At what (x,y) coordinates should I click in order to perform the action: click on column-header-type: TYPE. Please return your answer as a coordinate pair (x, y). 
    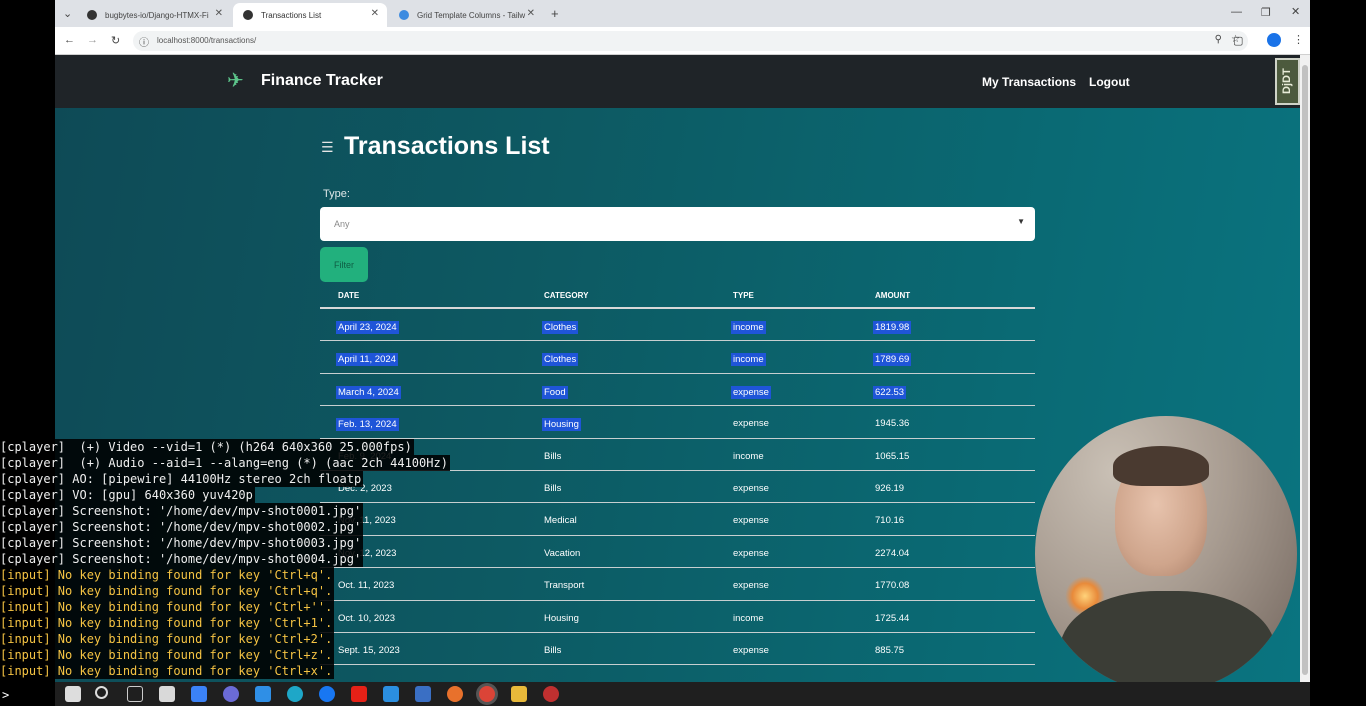
    Looking at the image, I should click on (743, 295).